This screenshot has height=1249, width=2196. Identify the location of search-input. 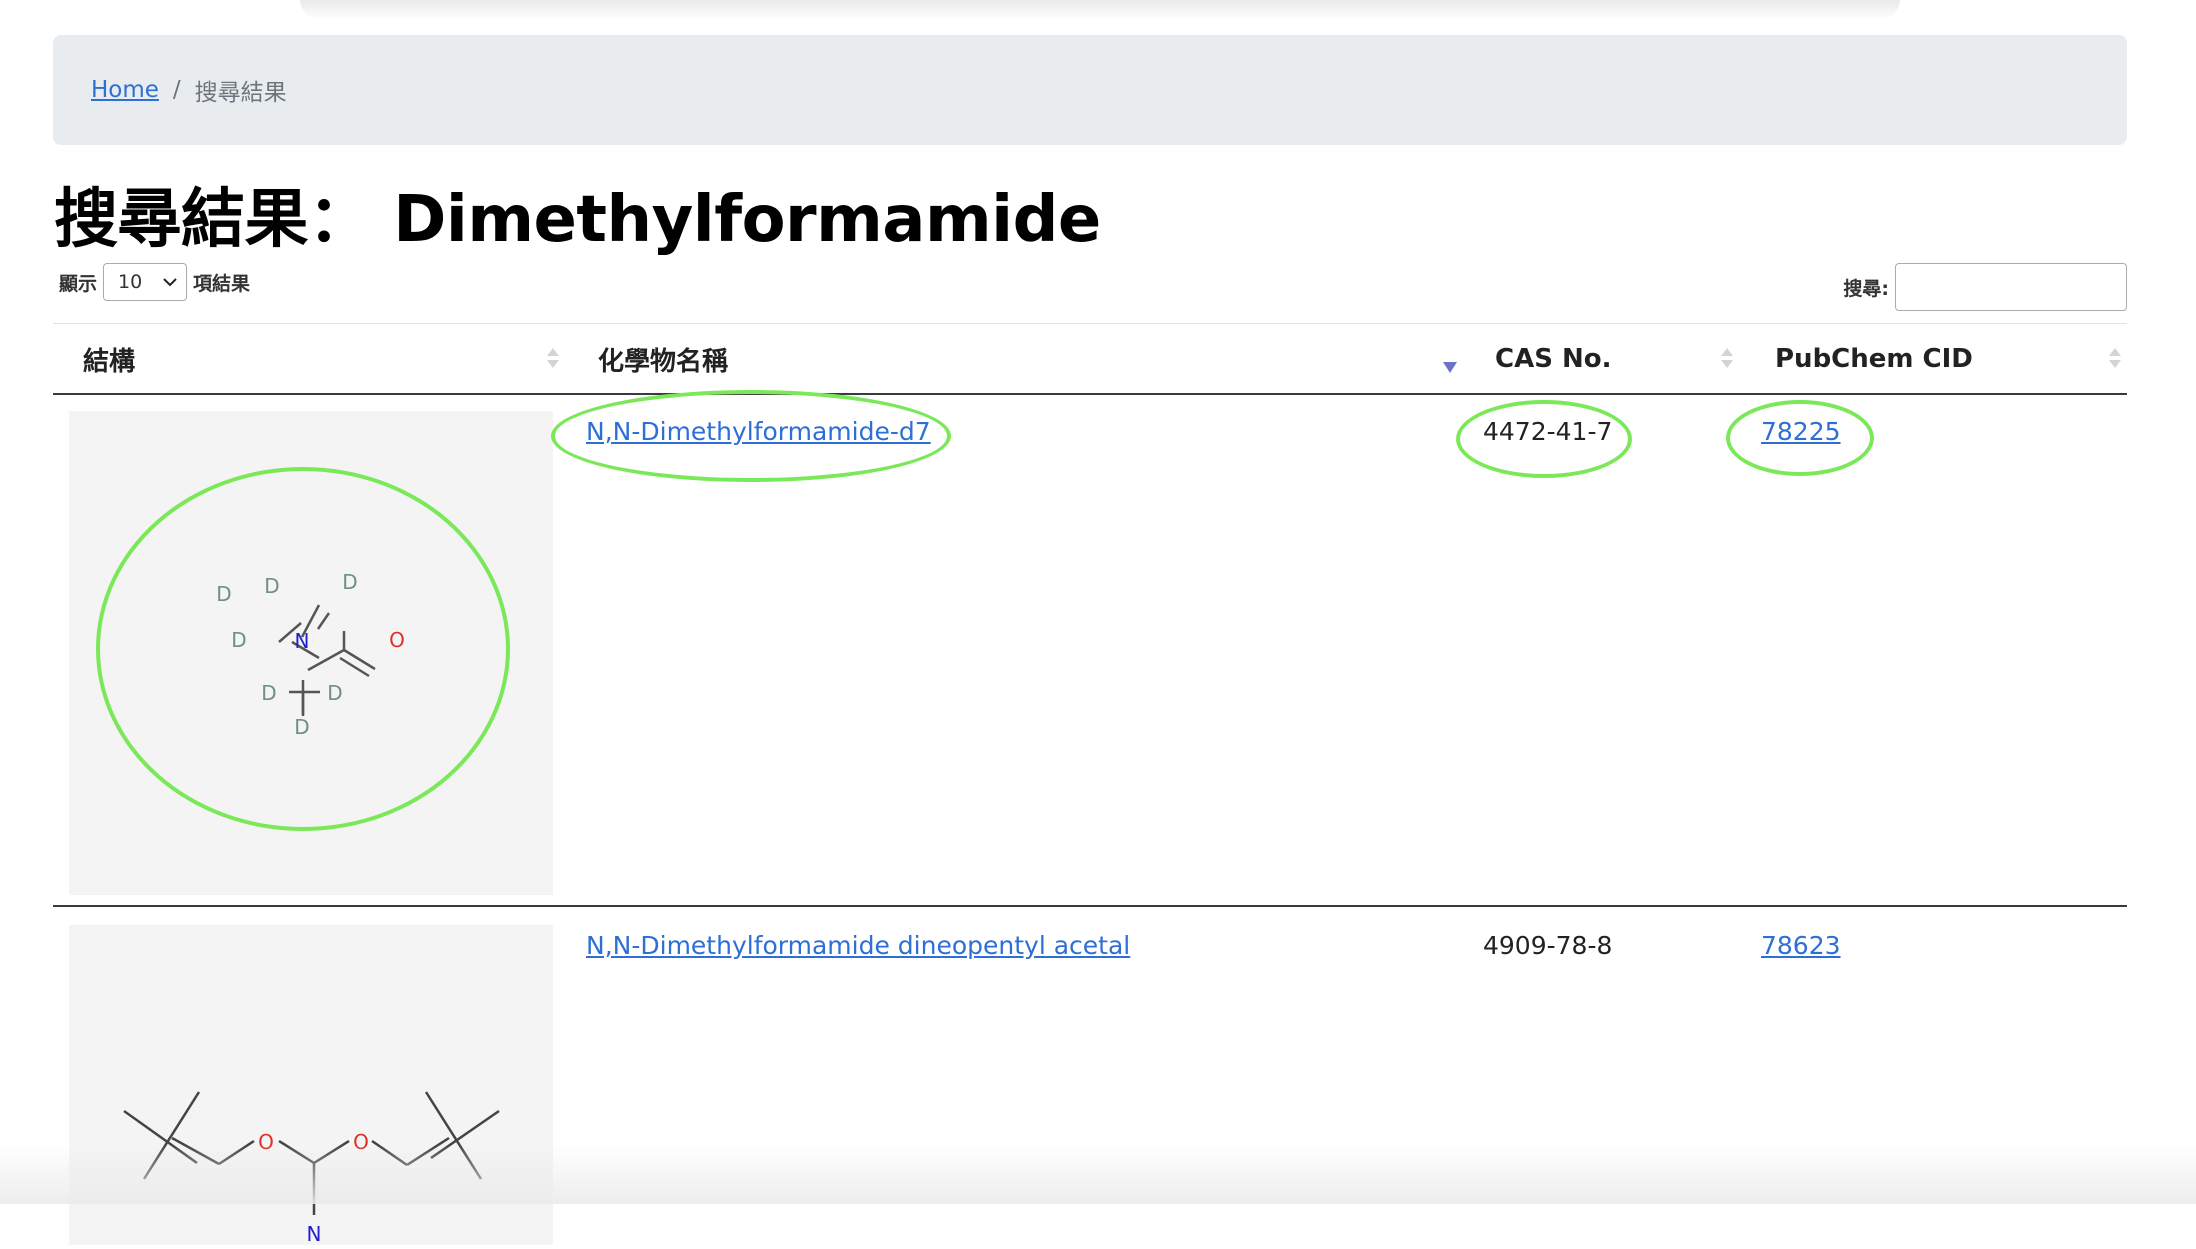
(2011, 287).